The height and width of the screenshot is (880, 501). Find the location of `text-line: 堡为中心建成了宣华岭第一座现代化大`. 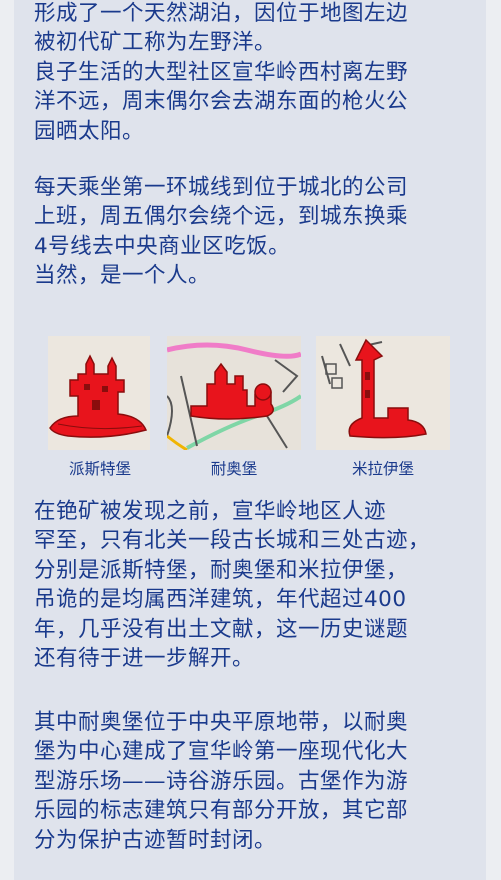

text-line: 堡为中心建成了宣华岭第一座现代化大 is located at coordinates (221, 752).